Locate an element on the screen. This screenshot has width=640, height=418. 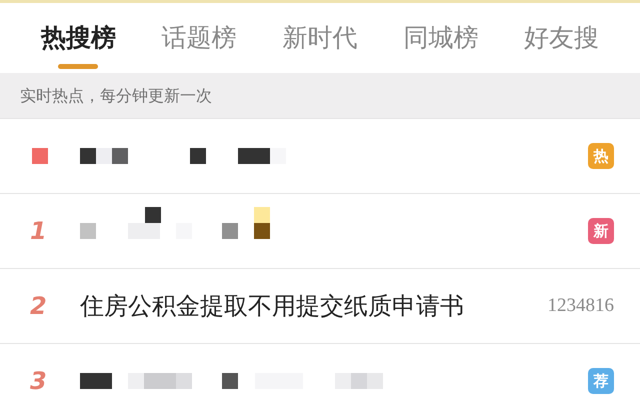
topic-badge: 荐 is located at coordinates (601, 381).